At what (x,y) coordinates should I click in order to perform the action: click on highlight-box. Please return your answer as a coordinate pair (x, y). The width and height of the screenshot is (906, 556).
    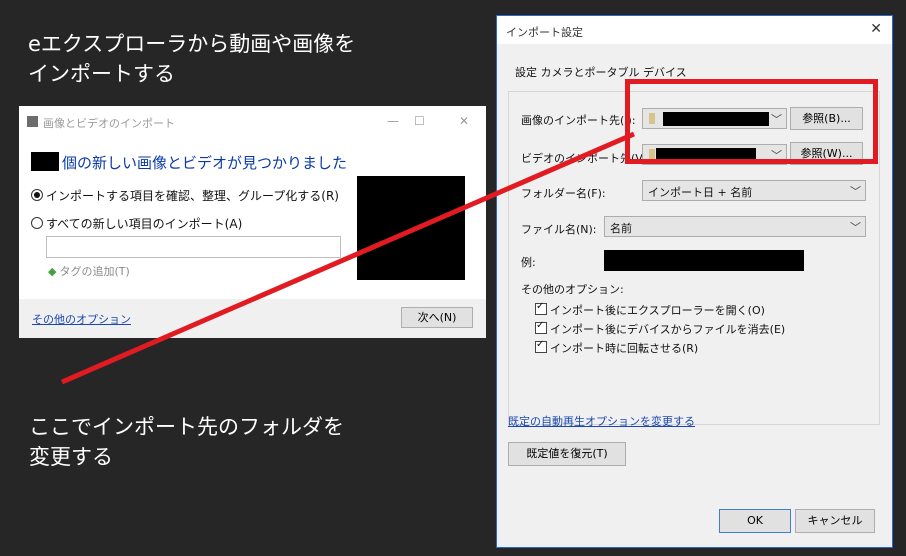
    Looking at the image, I should click on (751, 121).